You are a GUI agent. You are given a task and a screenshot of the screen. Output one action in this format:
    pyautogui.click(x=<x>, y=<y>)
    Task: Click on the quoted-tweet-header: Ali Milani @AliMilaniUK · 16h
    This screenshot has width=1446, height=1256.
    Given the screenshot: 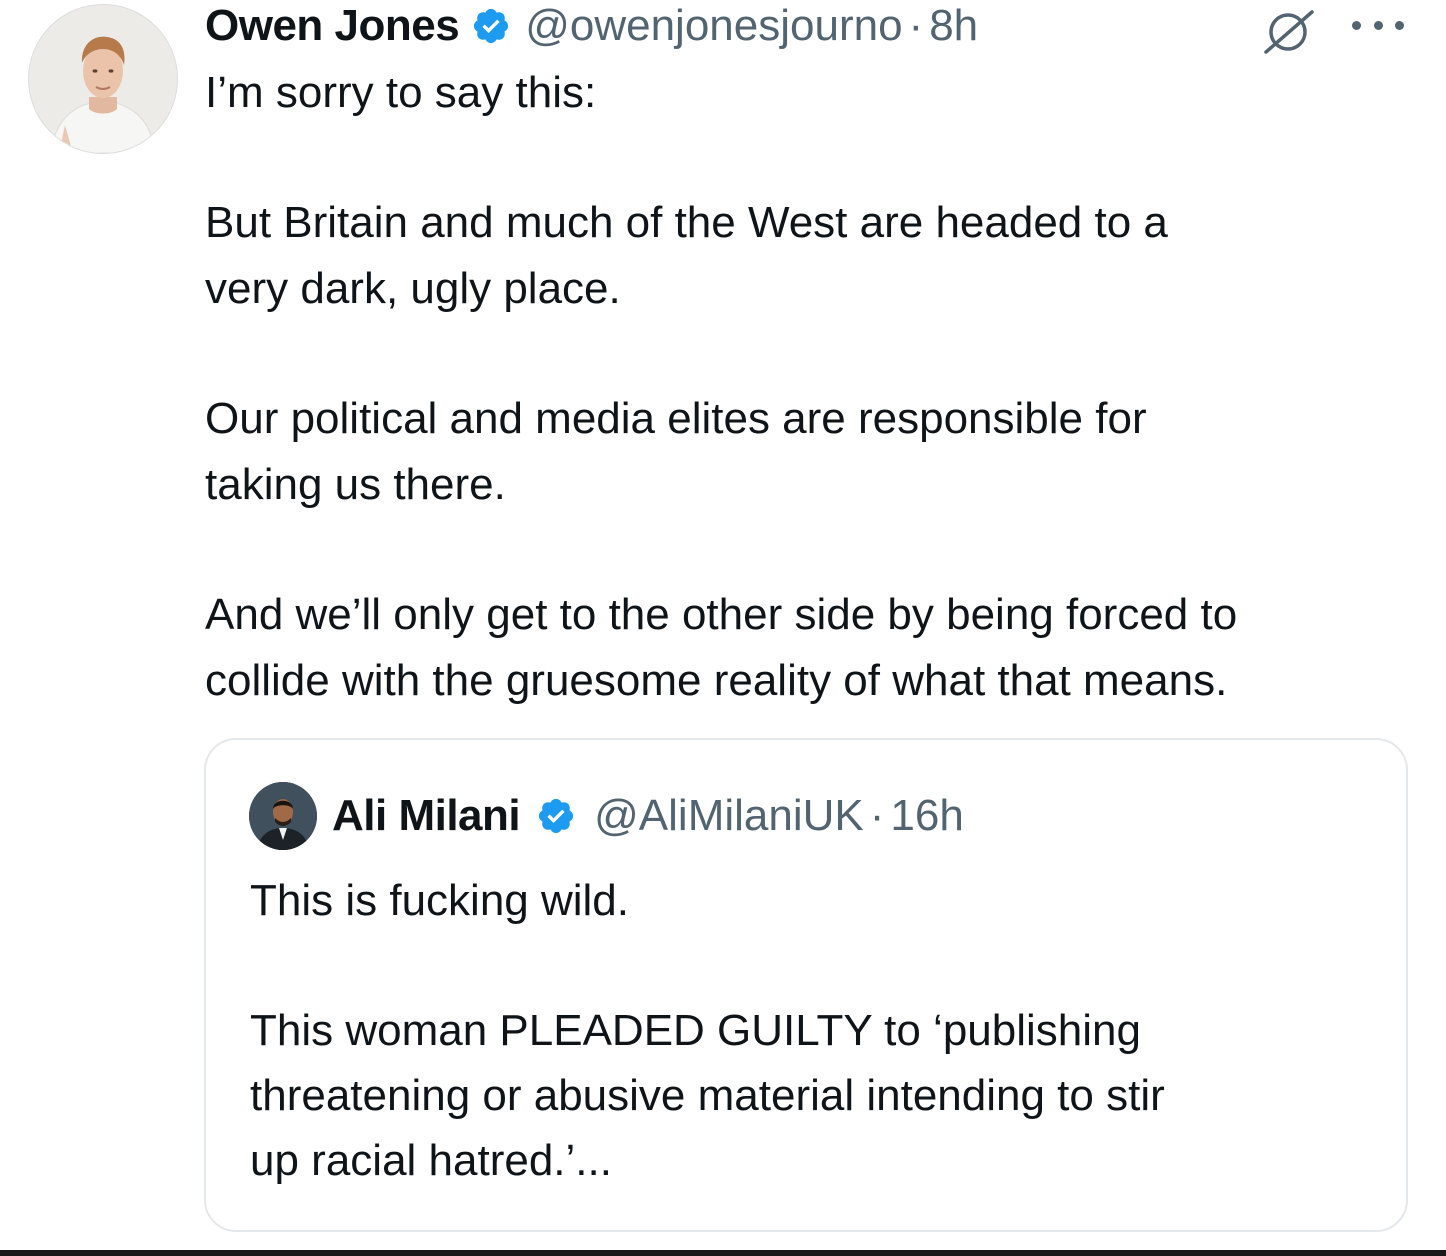 What is the action you would take?
    pyautogui.click(x=648, y=816)
    